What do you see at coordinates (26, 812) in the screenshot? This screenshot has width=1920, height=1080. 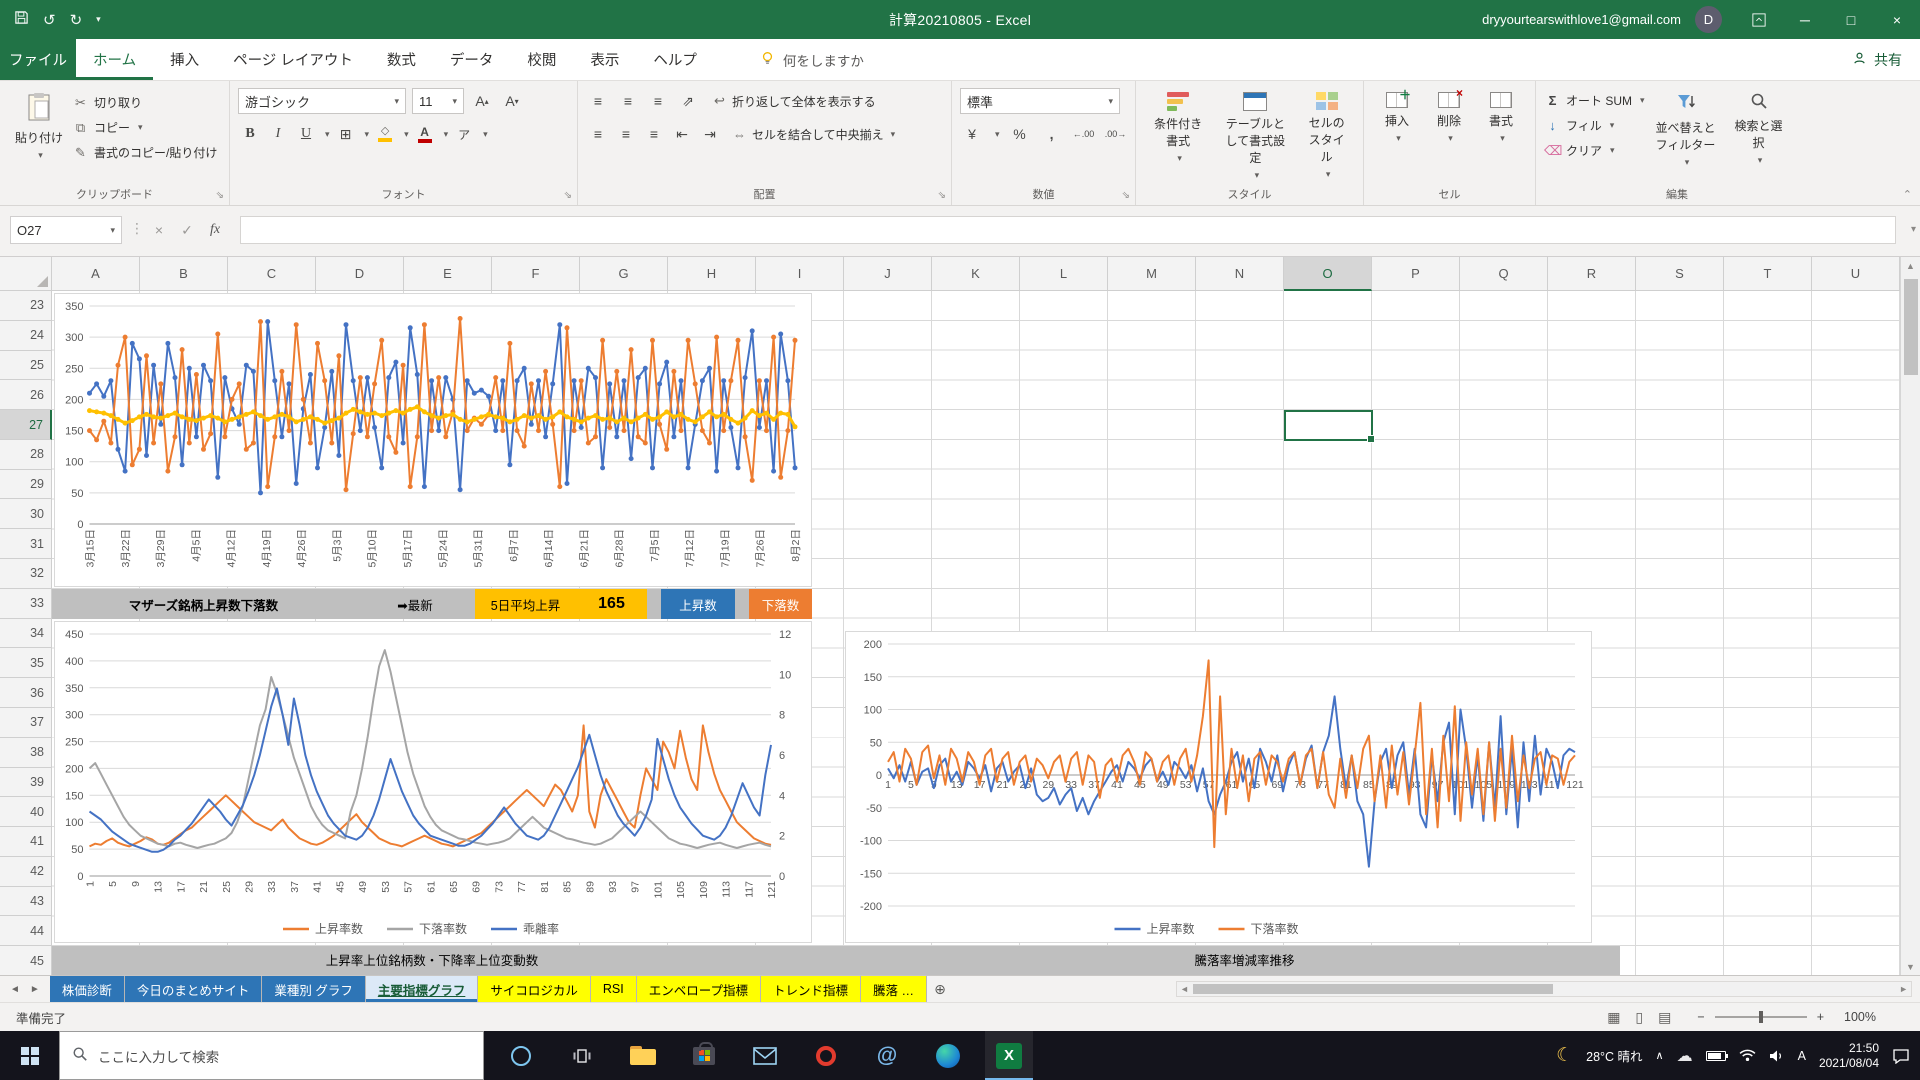 I see `row-header-40: 40` at bounding box center [26, 812].